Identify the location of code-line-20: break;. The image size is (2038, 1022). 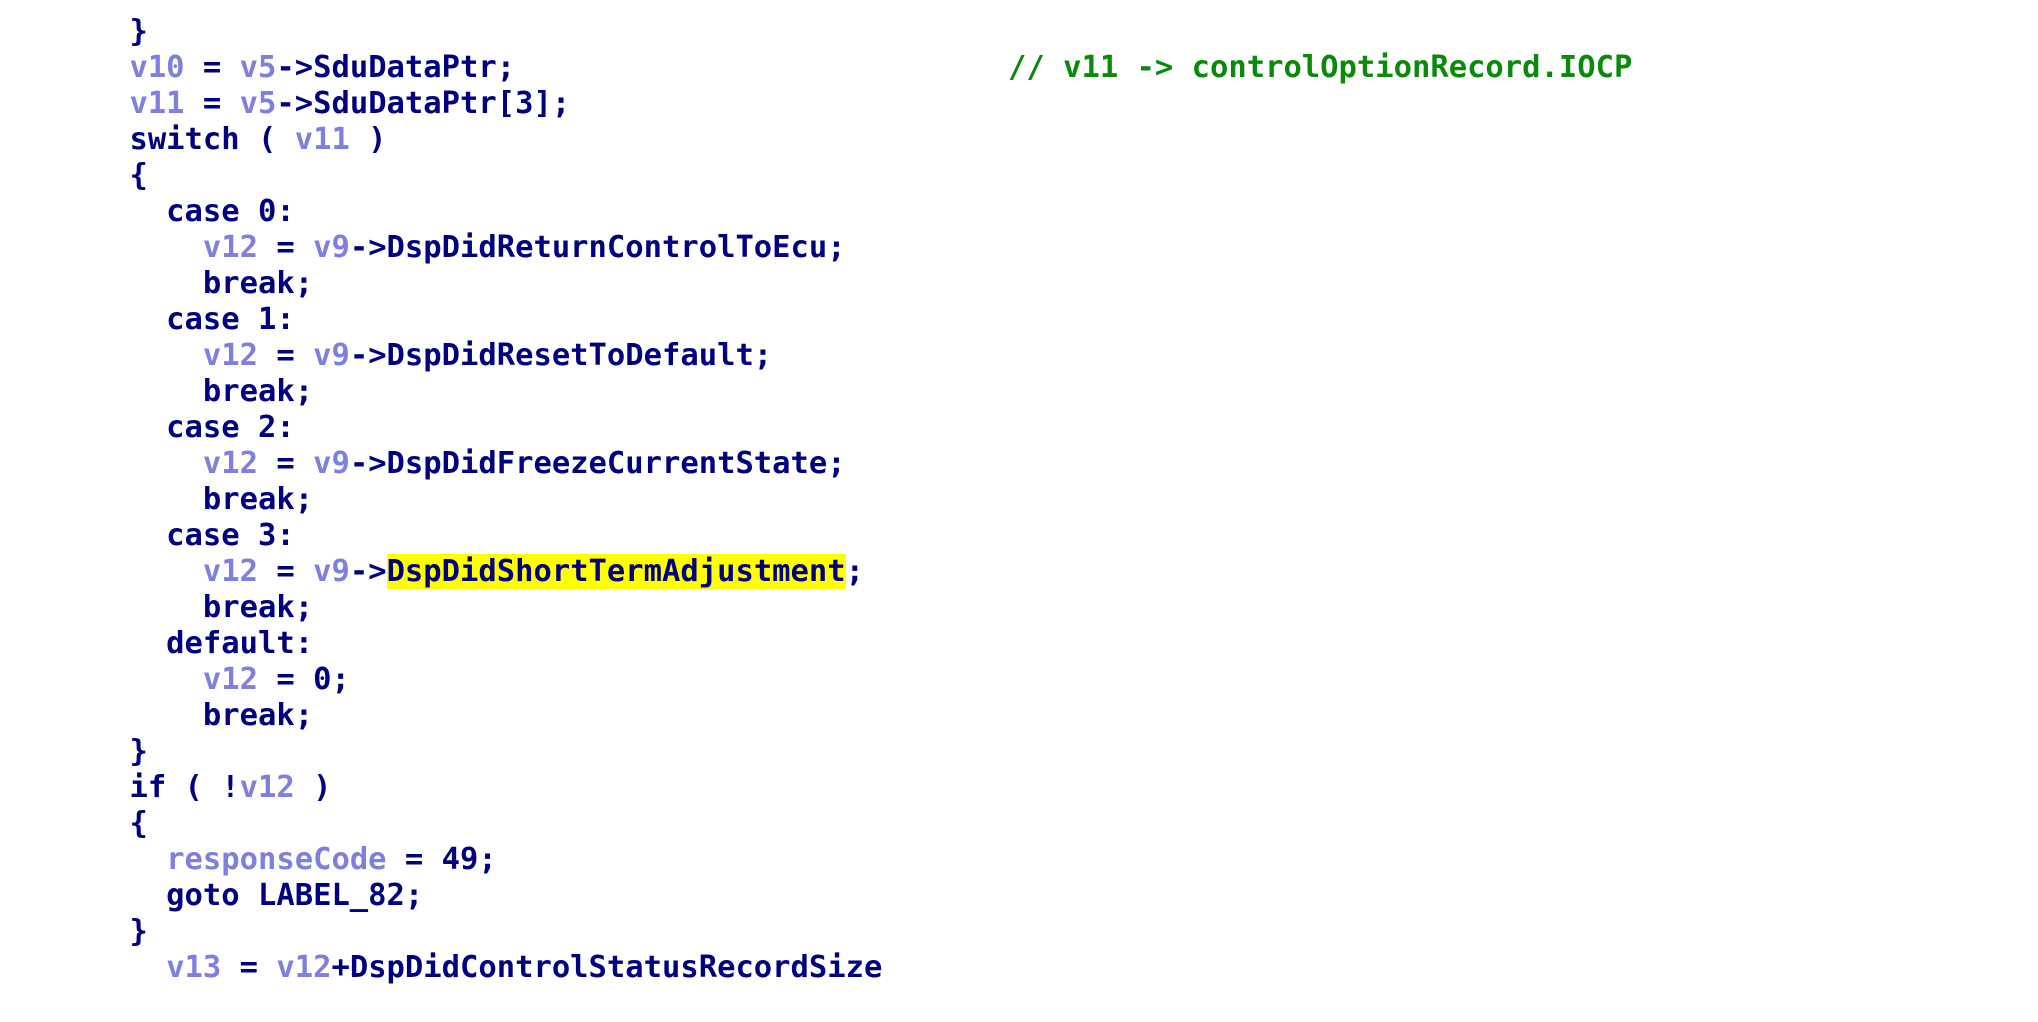
(156, 697).